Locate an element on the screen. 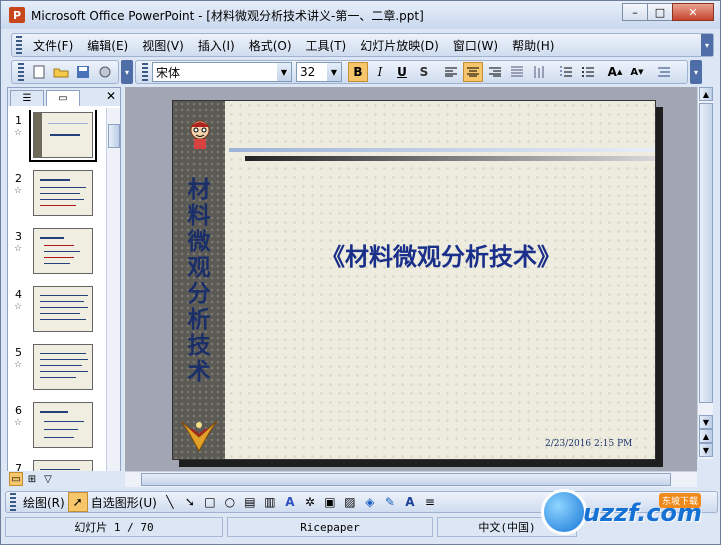  slide-number: 5 is located at coordinates (18, 352).